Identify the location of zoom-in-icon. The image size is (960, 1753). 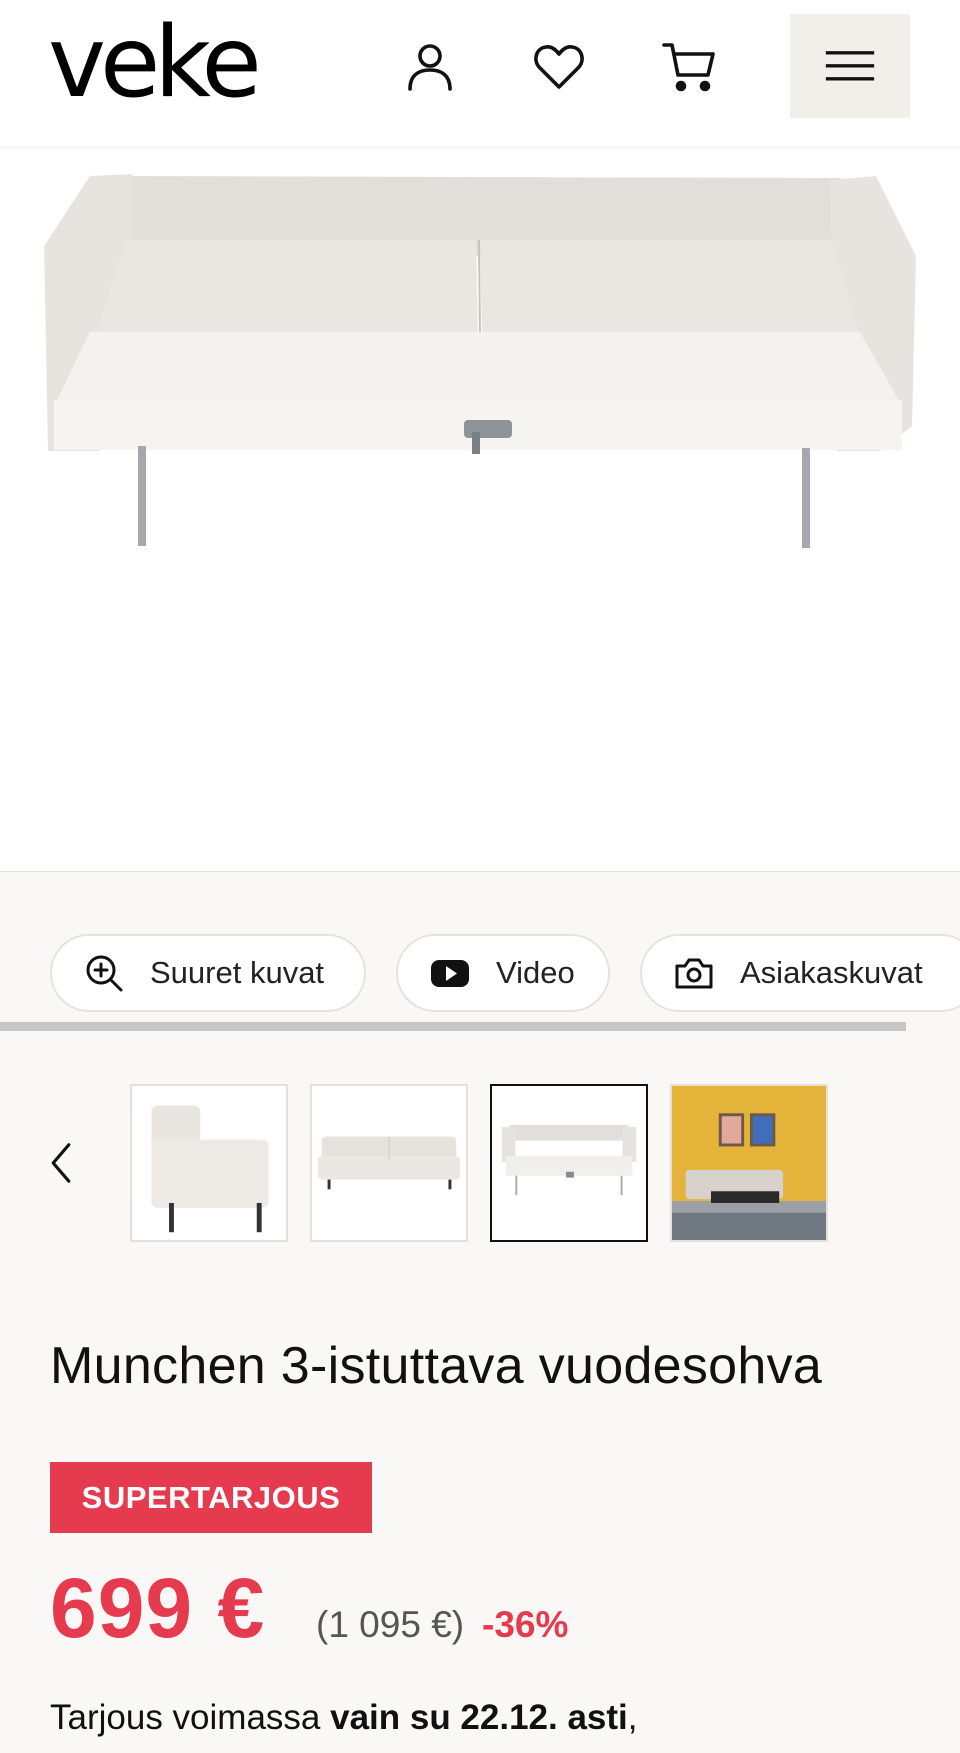
(104, 973).